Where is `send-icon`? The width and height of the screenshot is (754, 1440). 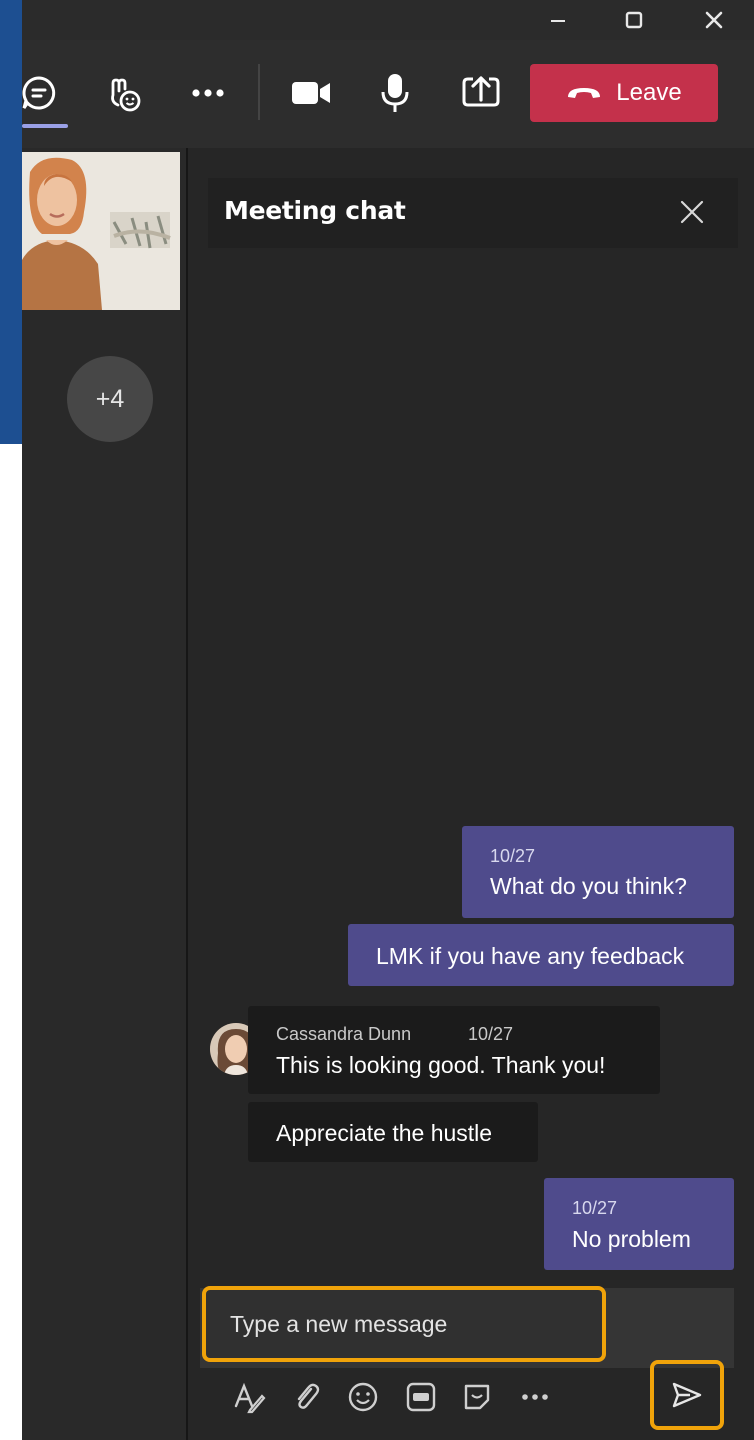 send-icon is located at coordinates (687, 1395).